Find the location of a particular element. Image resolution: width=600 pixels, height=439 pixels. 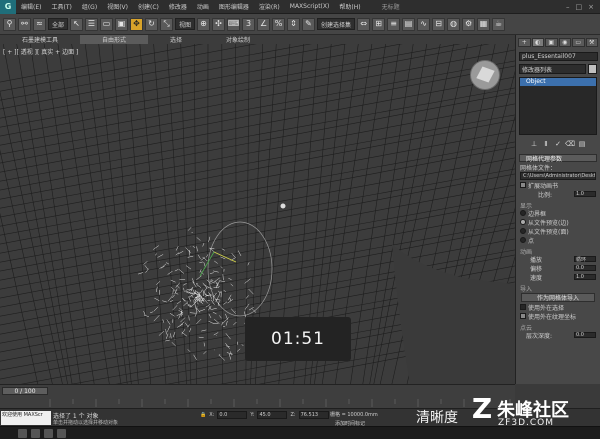

timeline: 0 / 100 is located at coordinates (257, 396).